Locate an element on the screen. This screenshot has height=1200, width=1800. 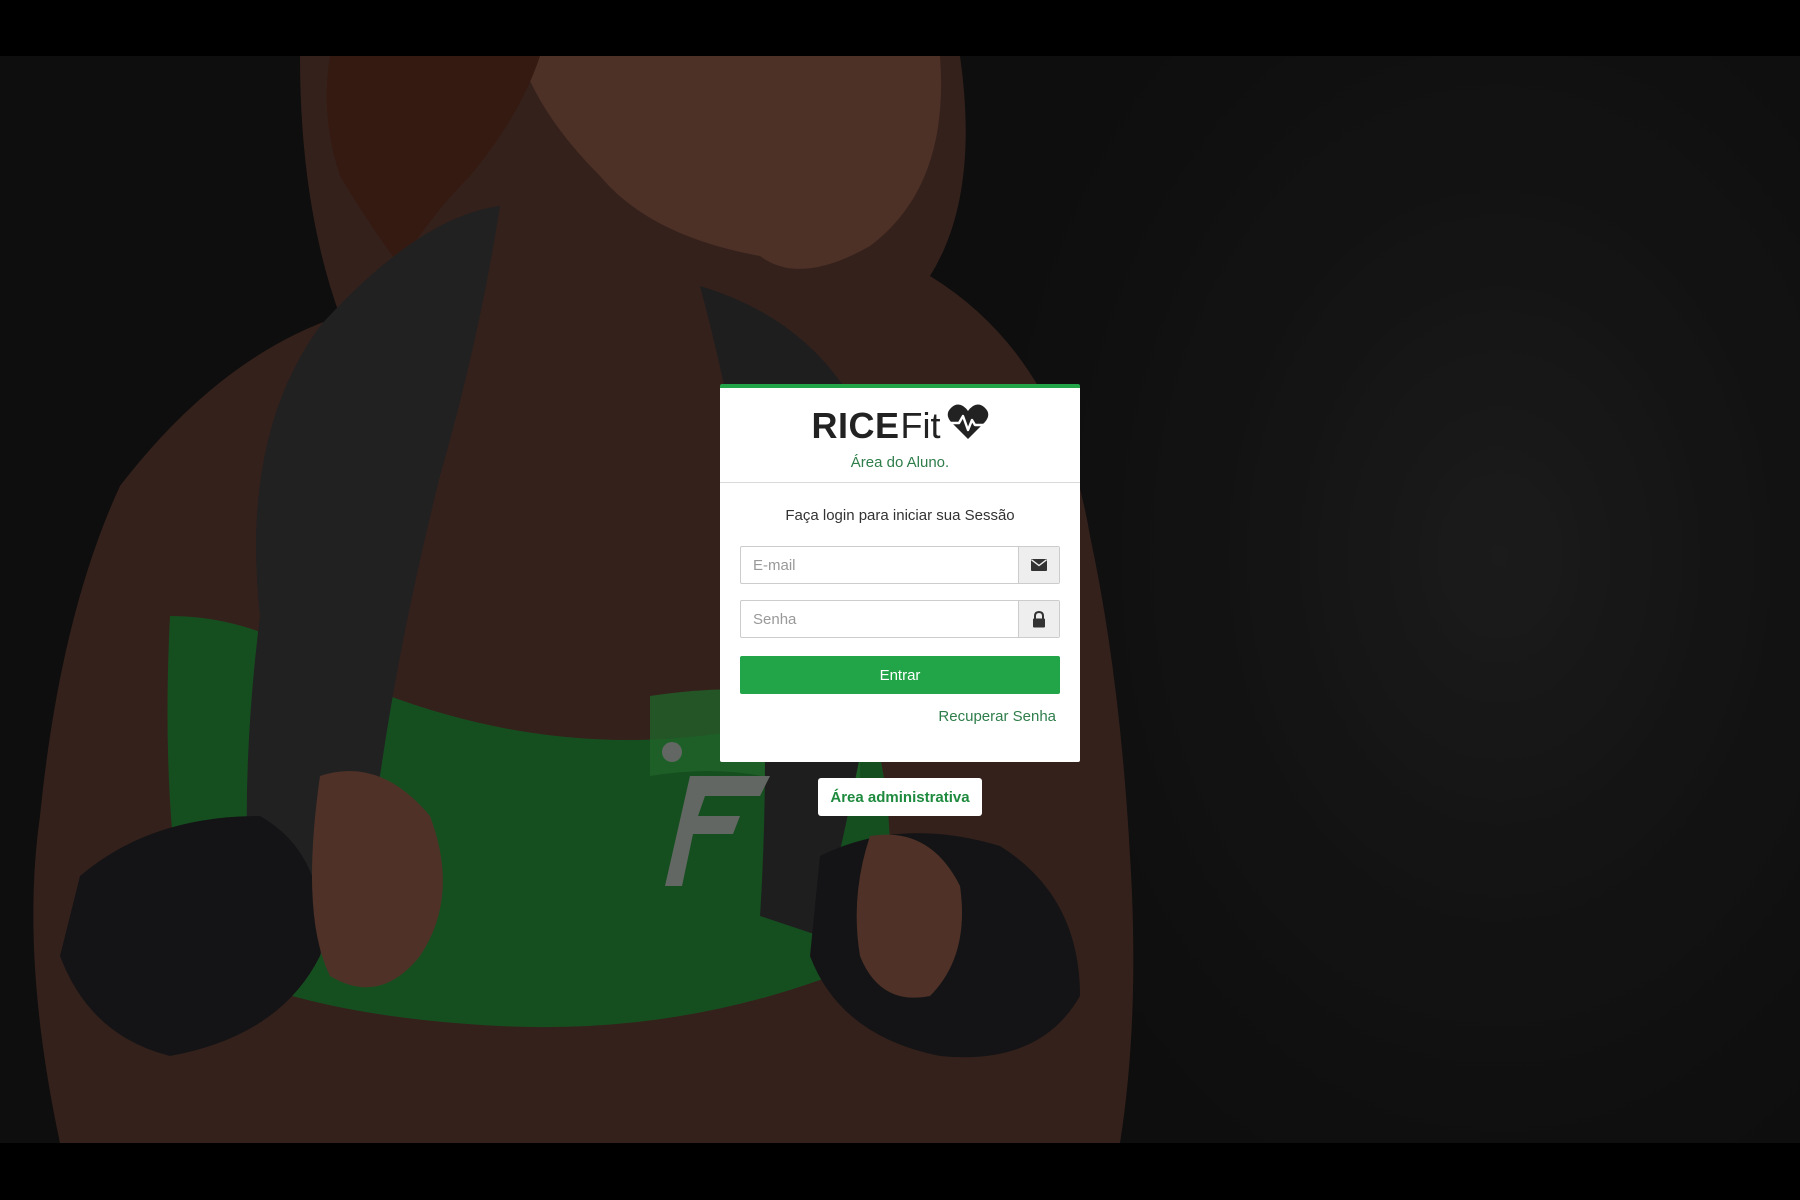
bottom-bar is located at coordinates (900, 1171).